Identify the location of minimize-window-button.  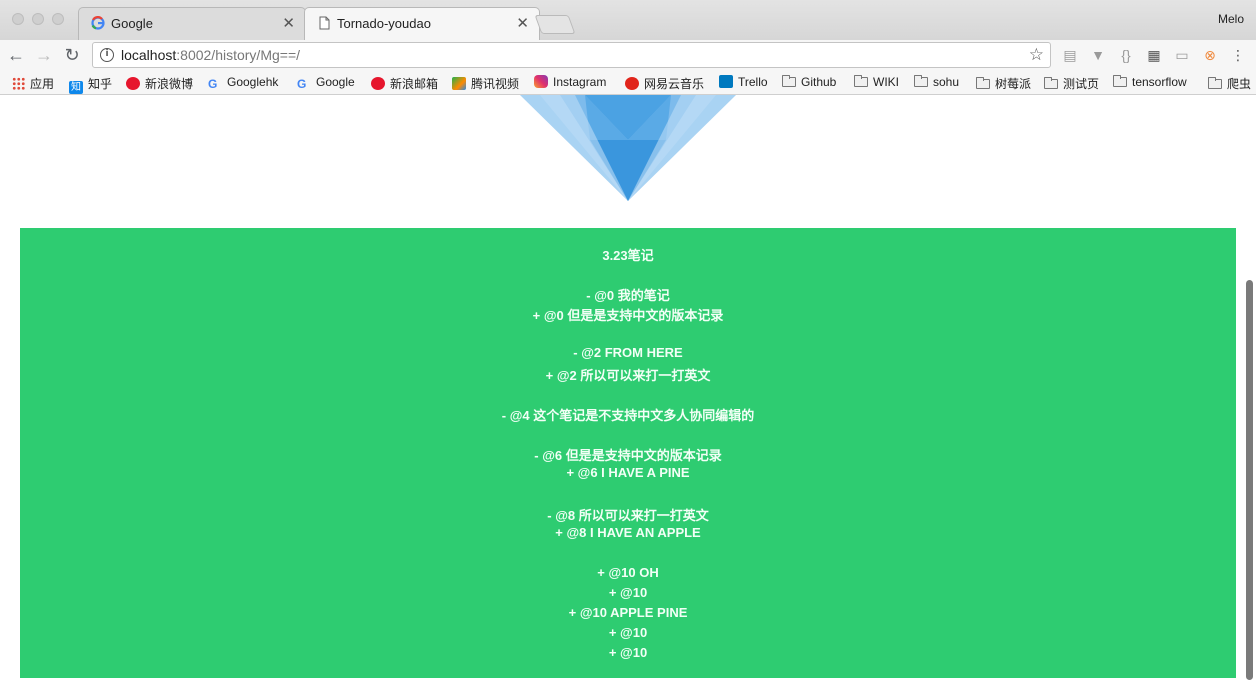
(38, 19).